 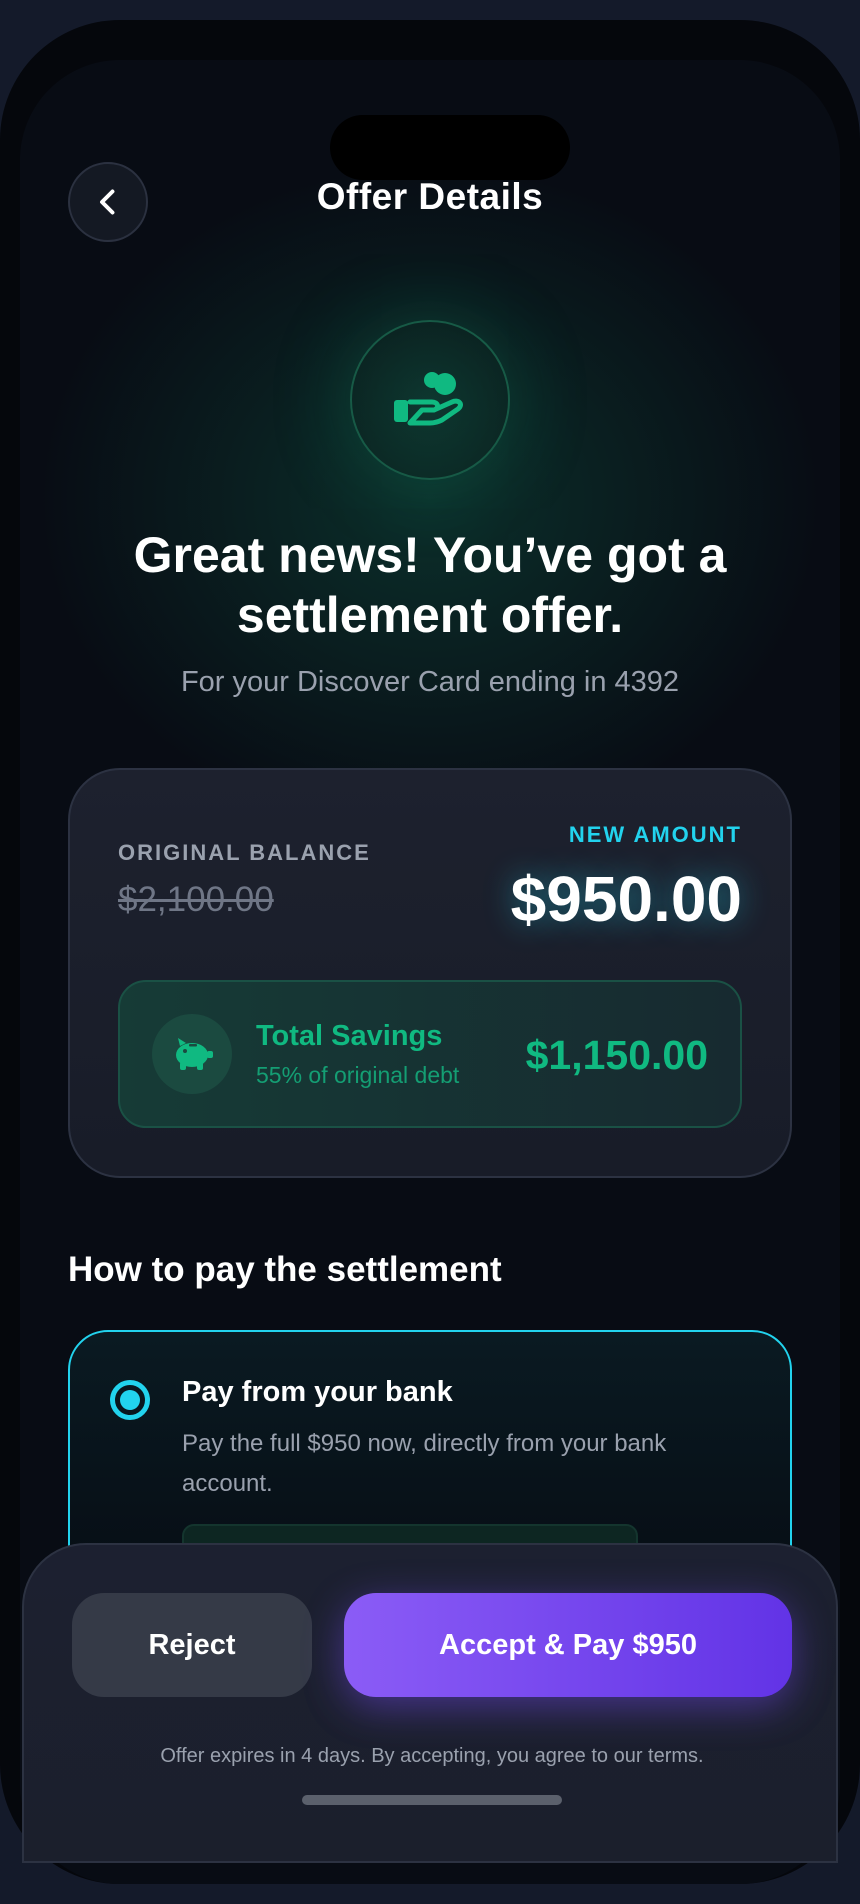 What do you see at coordinates (568, 1645) in the screenshot?
I see `accept-pay-button: Accept & Pay $950` at bounding box center [568, 1645].